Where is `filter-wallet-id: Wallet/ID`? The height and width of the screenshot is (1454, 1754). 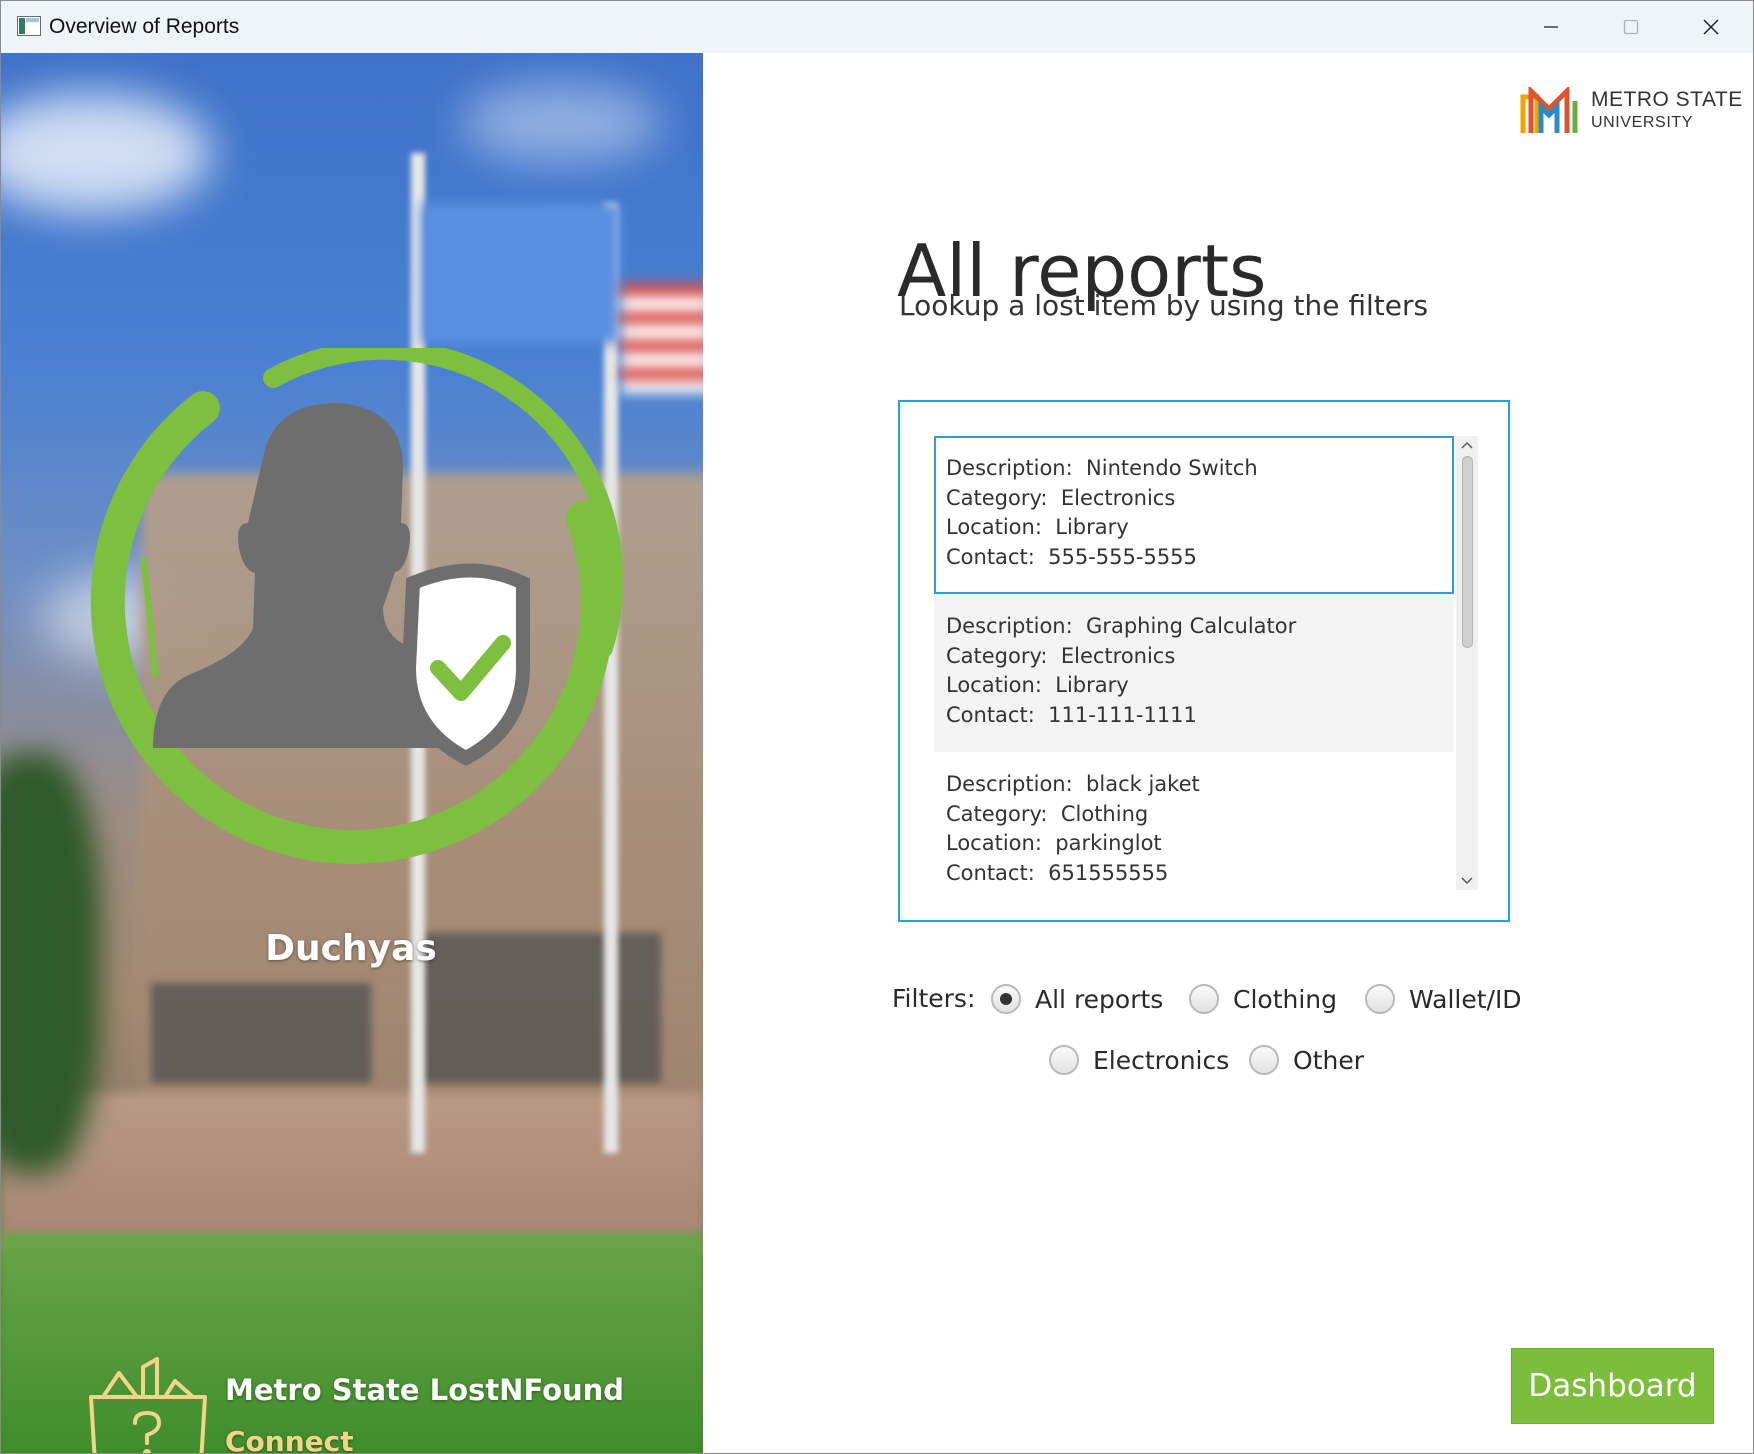 filter-wallet-id: Wallet/ID is located at coordinates (1443, 999).